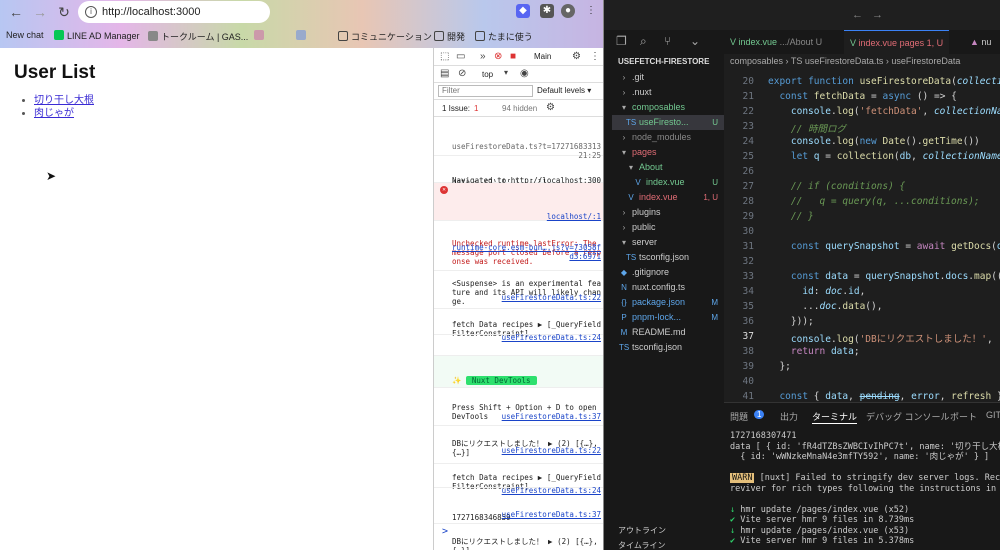 The image size is (1000, 550). What do you see at coordinates (884, 246) in the screenshot?
I see `code-line: const querySnapshot = await getDocs(q` at bounding box center [884, 246].